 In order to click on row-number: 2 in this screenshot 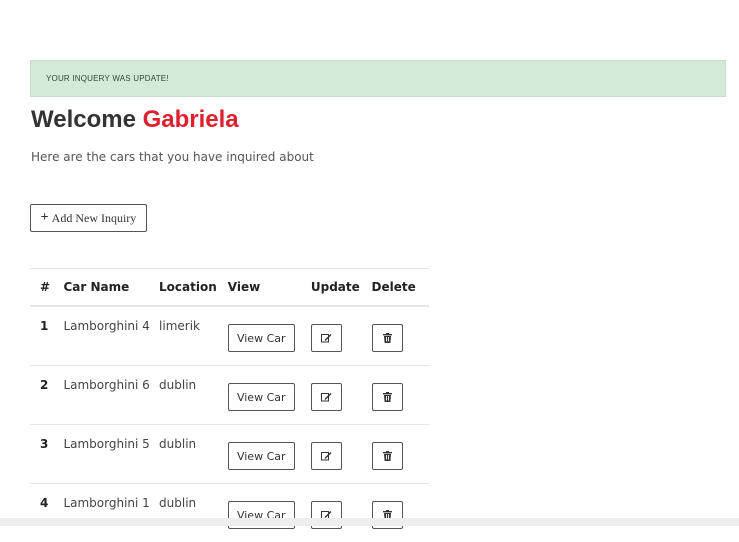, I will do `click(46, 395)`.